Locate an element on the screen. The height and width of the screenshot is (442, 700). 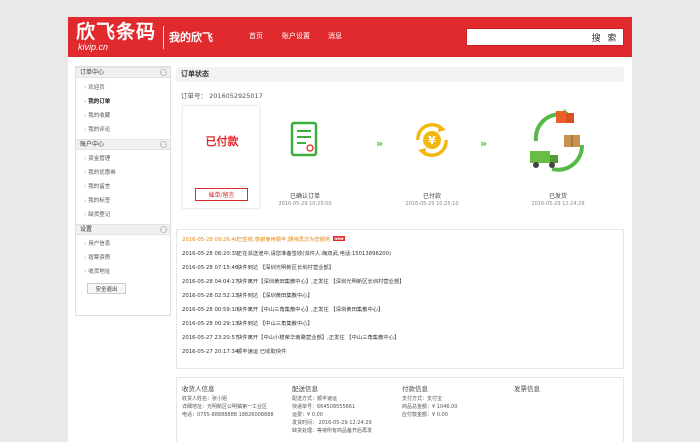
step-label: 已付款 is located at coordinates (431, 196).